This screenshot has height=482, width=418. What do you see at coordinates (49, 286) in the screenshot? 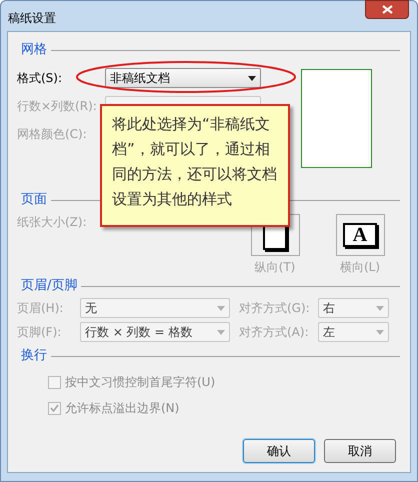
I see `section-title: 页眉/页脚` at bounding box center [49, 286].